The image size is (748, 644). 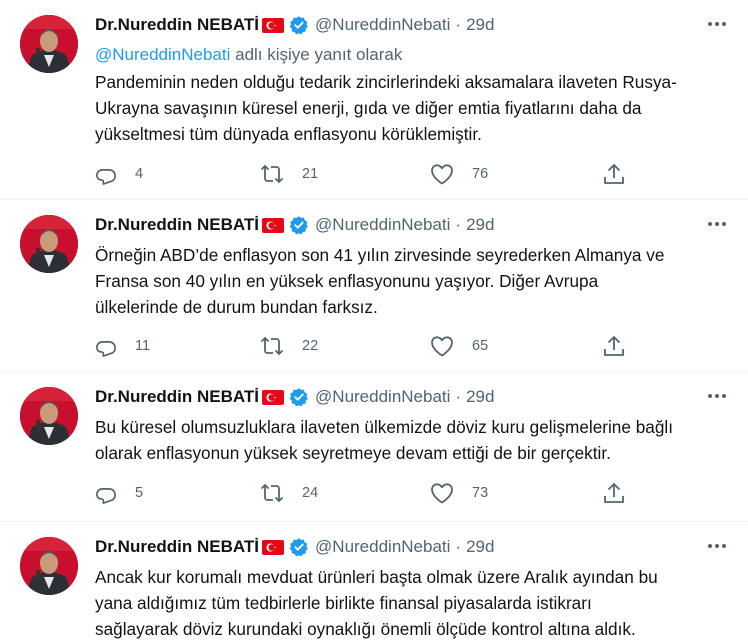 I want to click on reply-button: 11, so click(x=122, y=346).